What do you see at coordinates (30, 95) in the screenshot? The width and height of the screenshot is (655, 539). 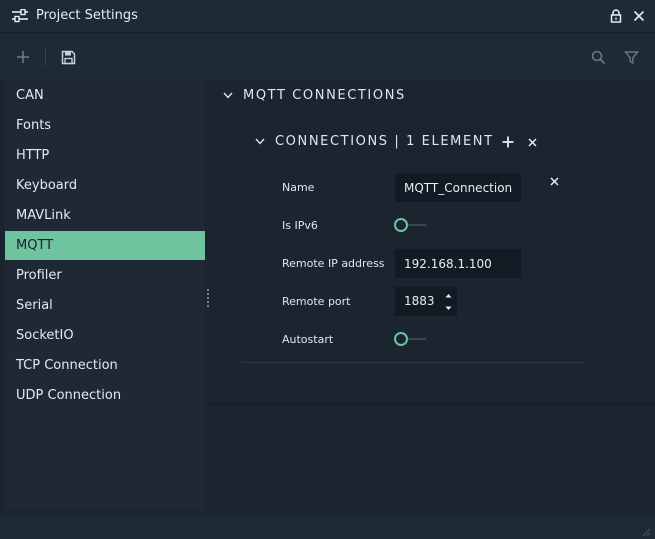 I see `sidebar-item-label: CAN` at bounding box center [30, 95].